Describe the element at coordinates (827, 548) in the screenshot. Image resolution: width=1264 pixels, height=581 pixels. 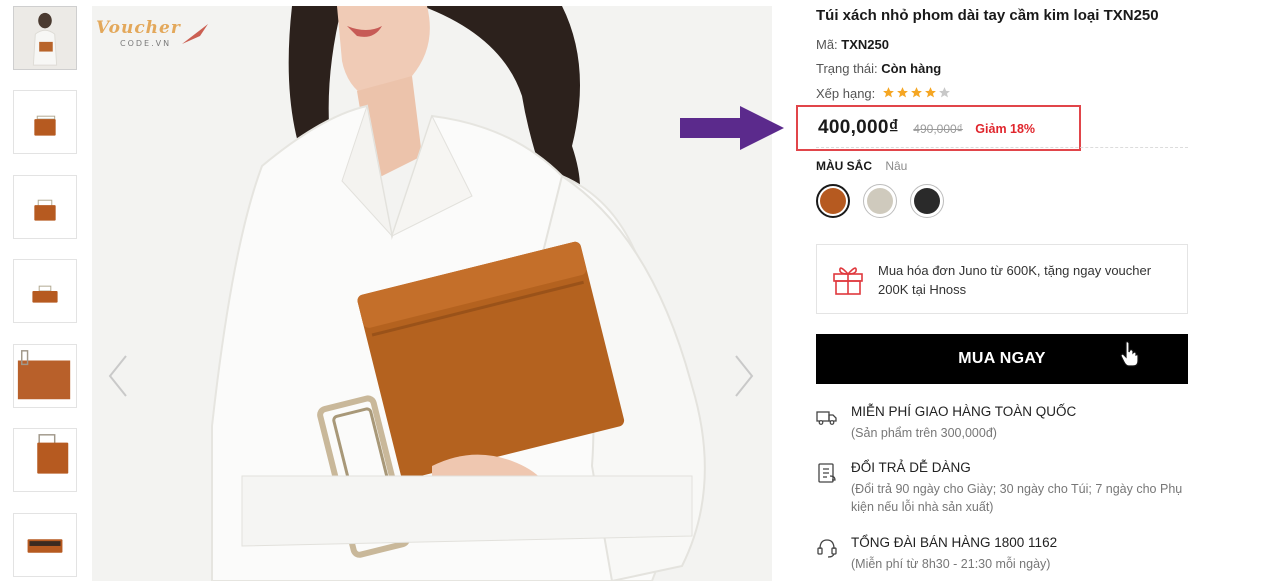
I see `headset-icon` at that location.